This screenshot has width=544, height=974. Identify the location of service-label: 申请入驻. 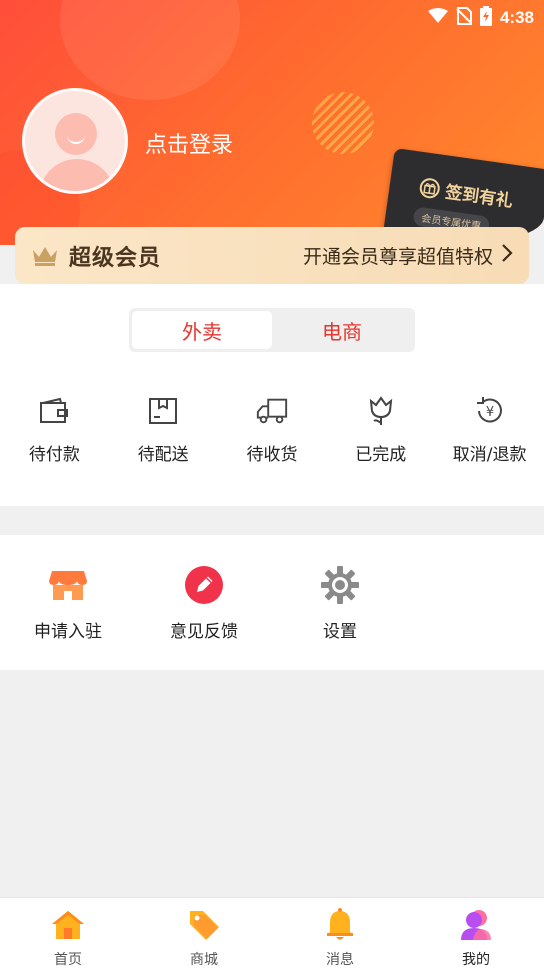
(68, 632).